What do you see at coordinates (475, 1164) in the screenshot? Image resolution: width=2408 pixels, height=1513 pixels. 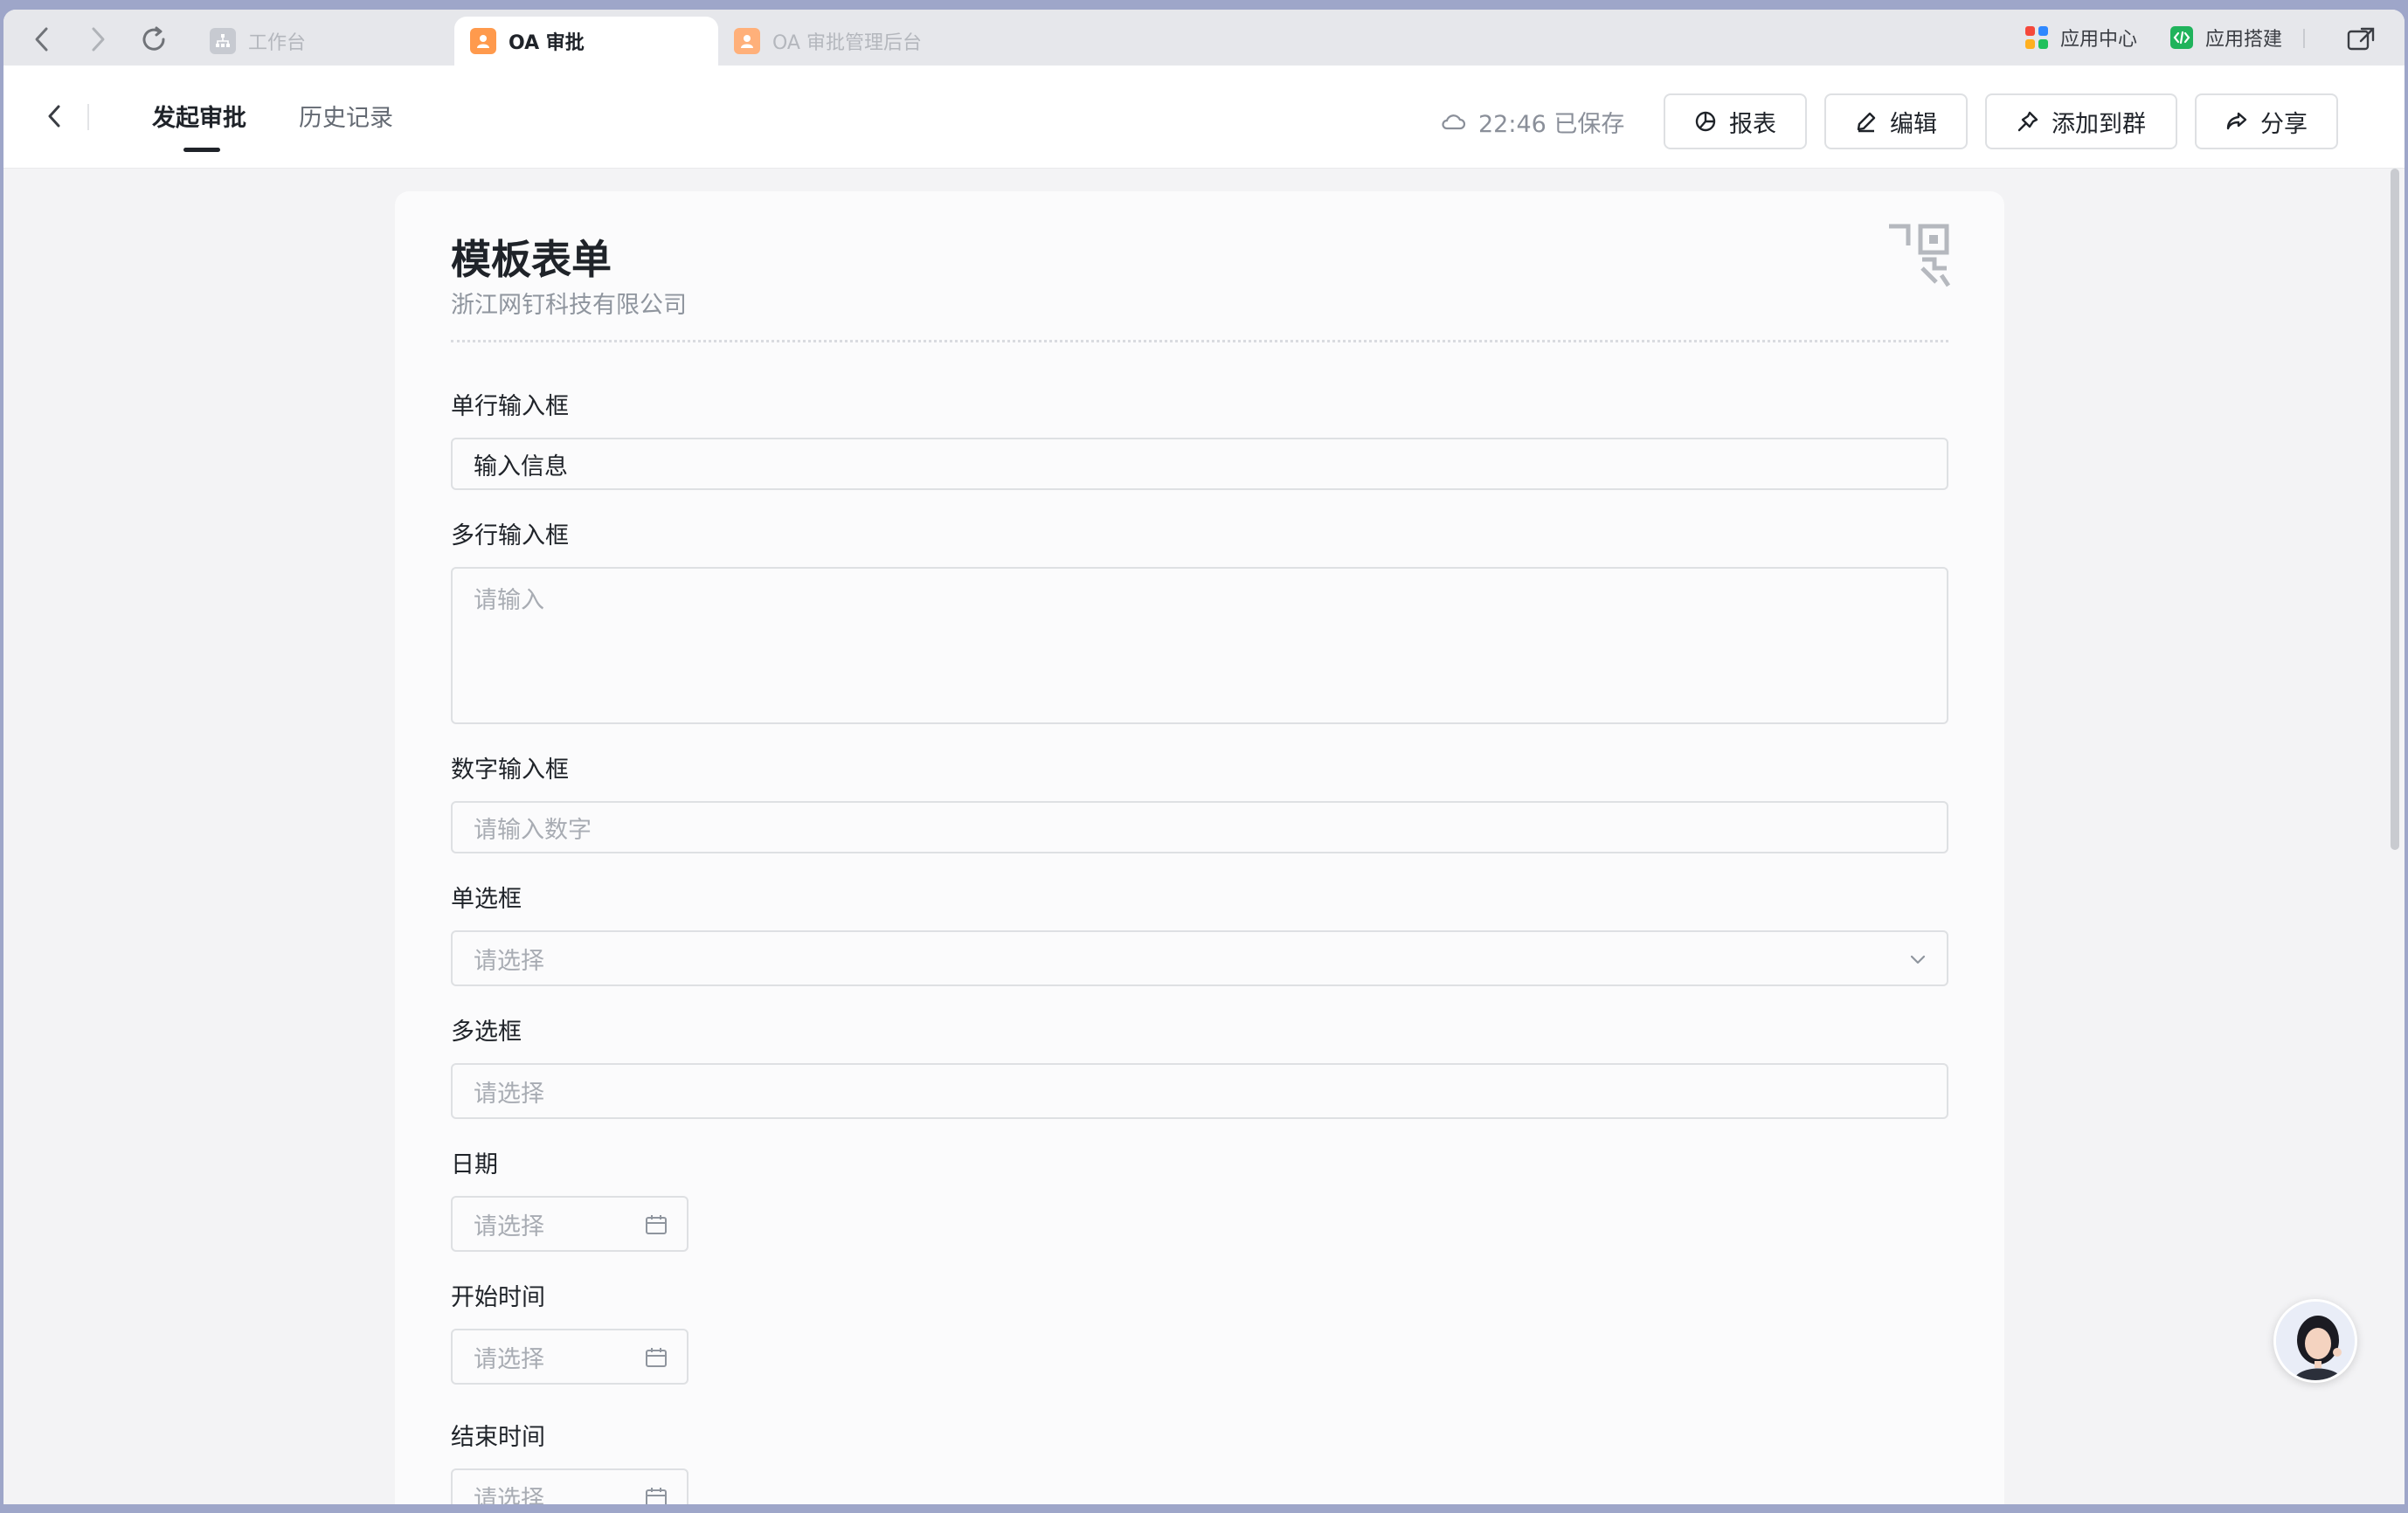 I see `date-label: 日期` at bounding box center [475, 1164].